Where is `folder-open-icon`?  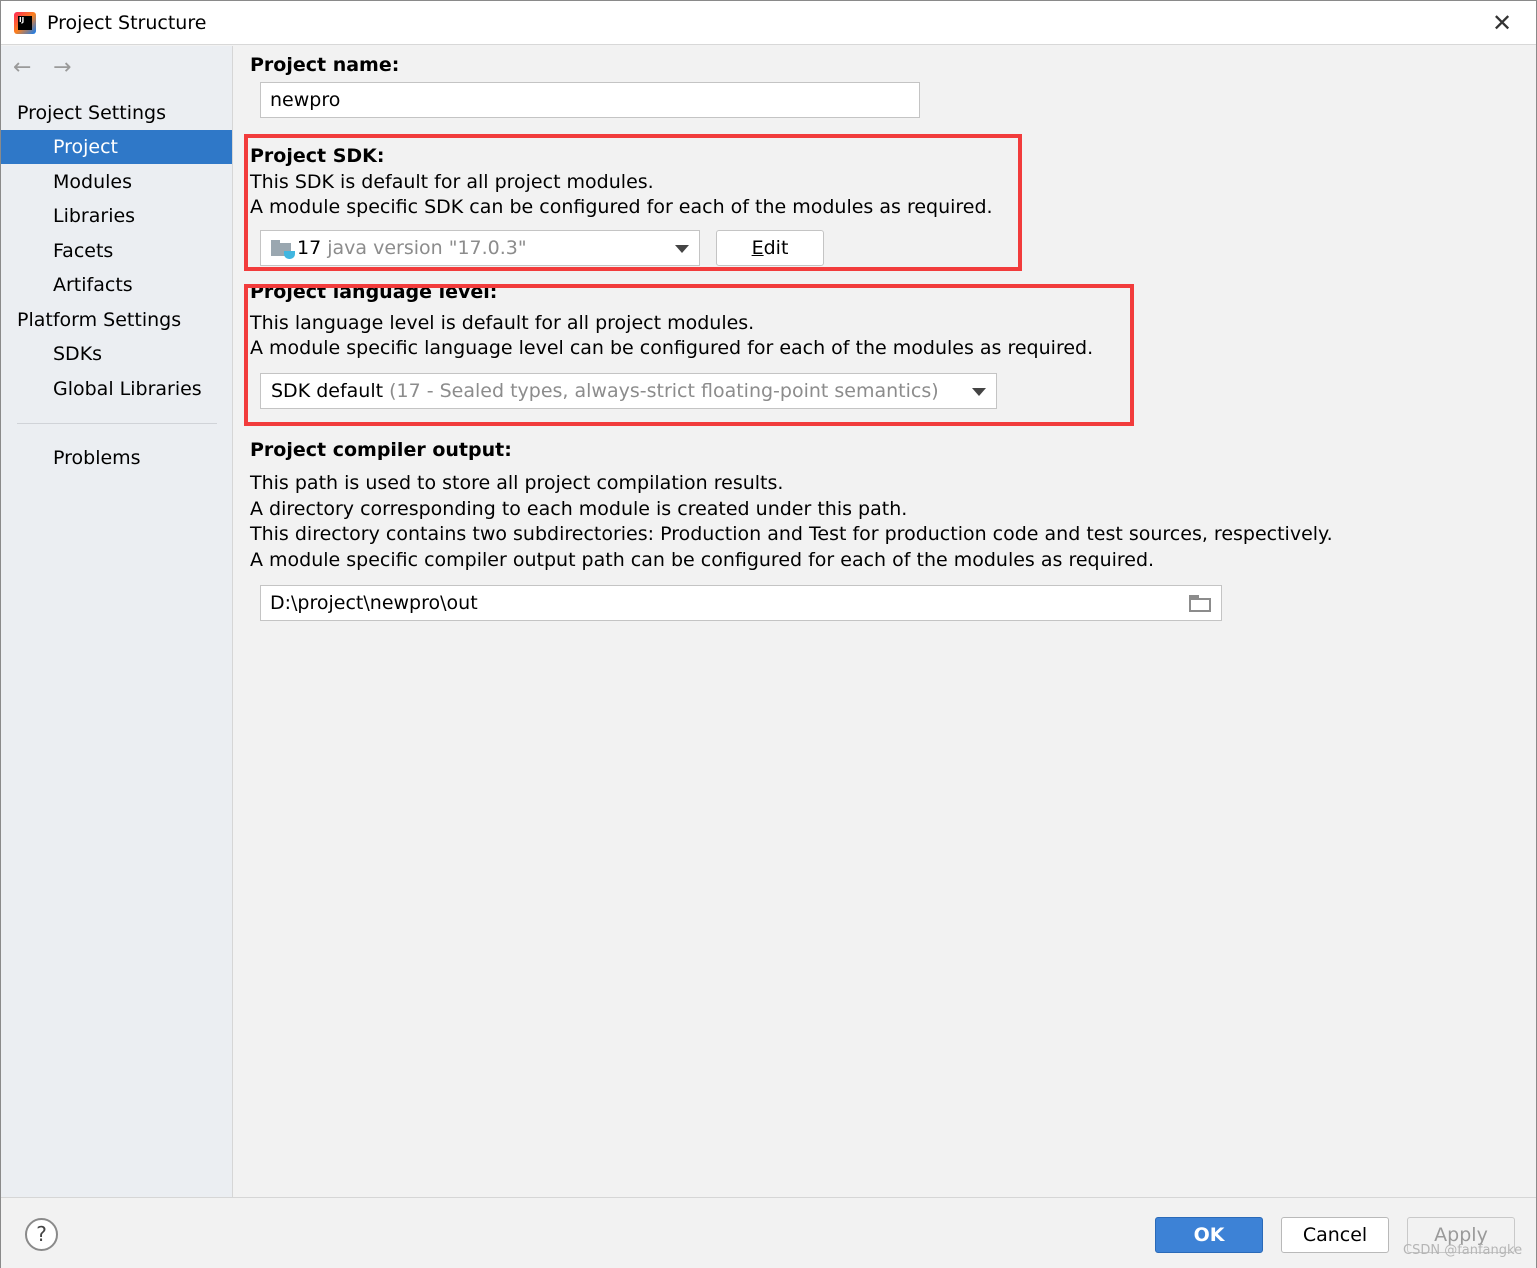 folder-open-icon is located at coordinates (1201, 603).